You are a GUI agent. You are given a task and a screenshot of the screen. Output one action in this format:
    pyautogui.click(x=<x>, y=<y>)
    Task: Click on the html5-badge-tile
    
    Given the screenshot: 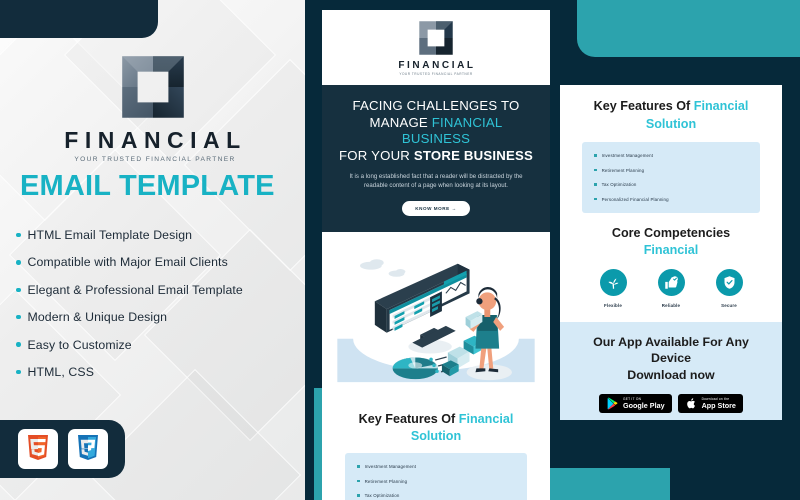 What is the action you would take?
    pyautogui.click(x=37, y=449)
    